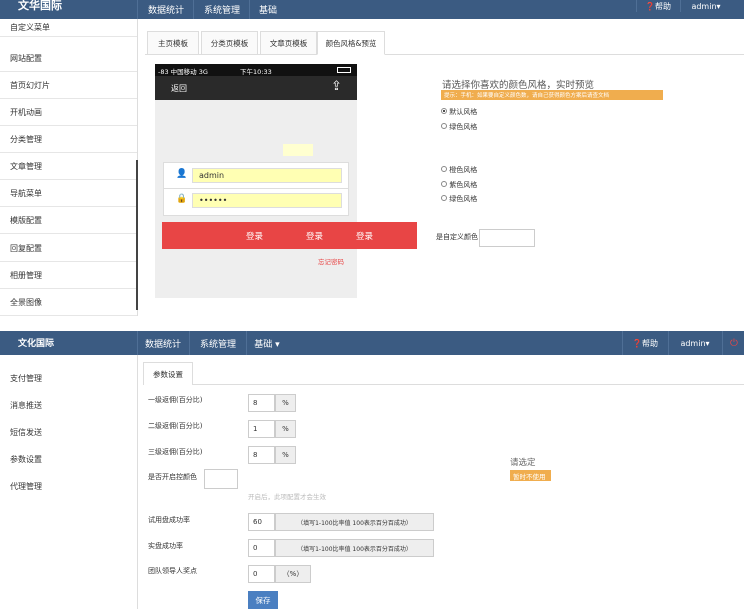 This screenshot has width=744, height=609. Describe the element at coordinates (463, 185) in the screenshot. I see `style-option-label: 紫色风格` at that location.